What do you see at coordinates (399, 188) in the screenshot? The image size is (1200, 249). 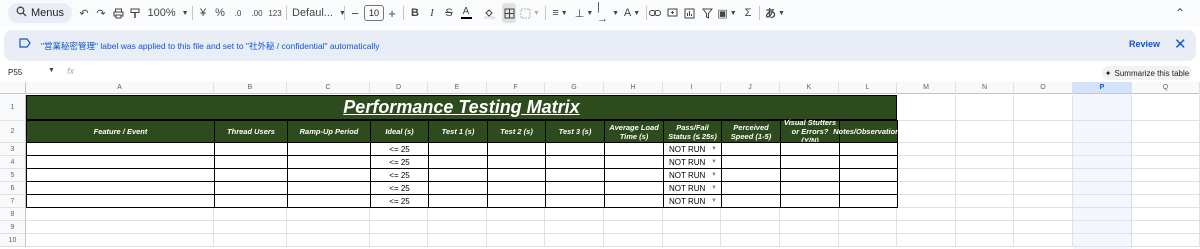 I see `ideal-cell: <= 25` at bounding box center [399, 188].